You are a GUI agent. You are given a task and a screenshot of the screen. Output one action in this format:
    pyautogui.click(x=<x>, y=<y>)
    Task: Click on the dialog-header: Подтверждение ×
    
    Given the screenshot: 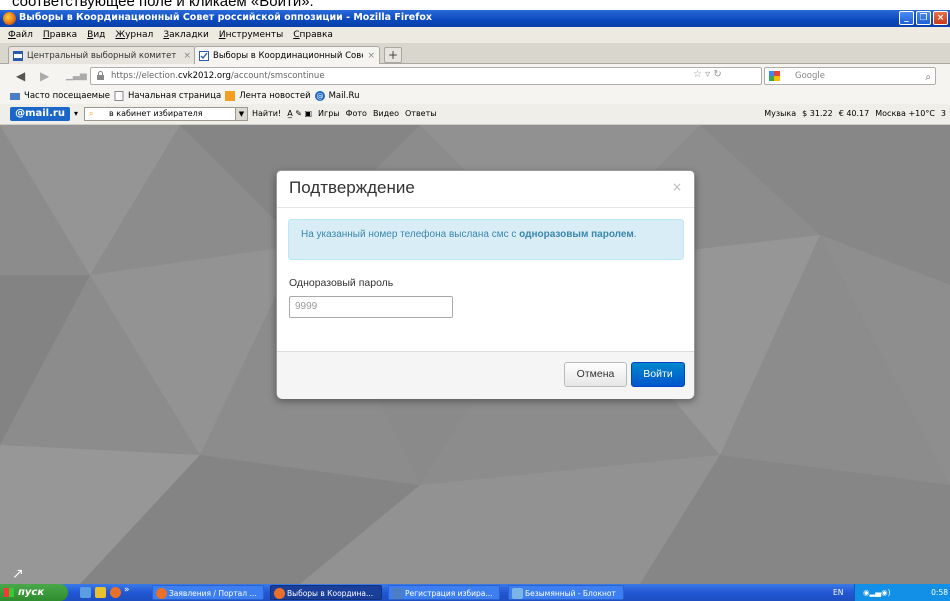 What is the action you would take?
    pyautogui.click(x=485, y=189)
    